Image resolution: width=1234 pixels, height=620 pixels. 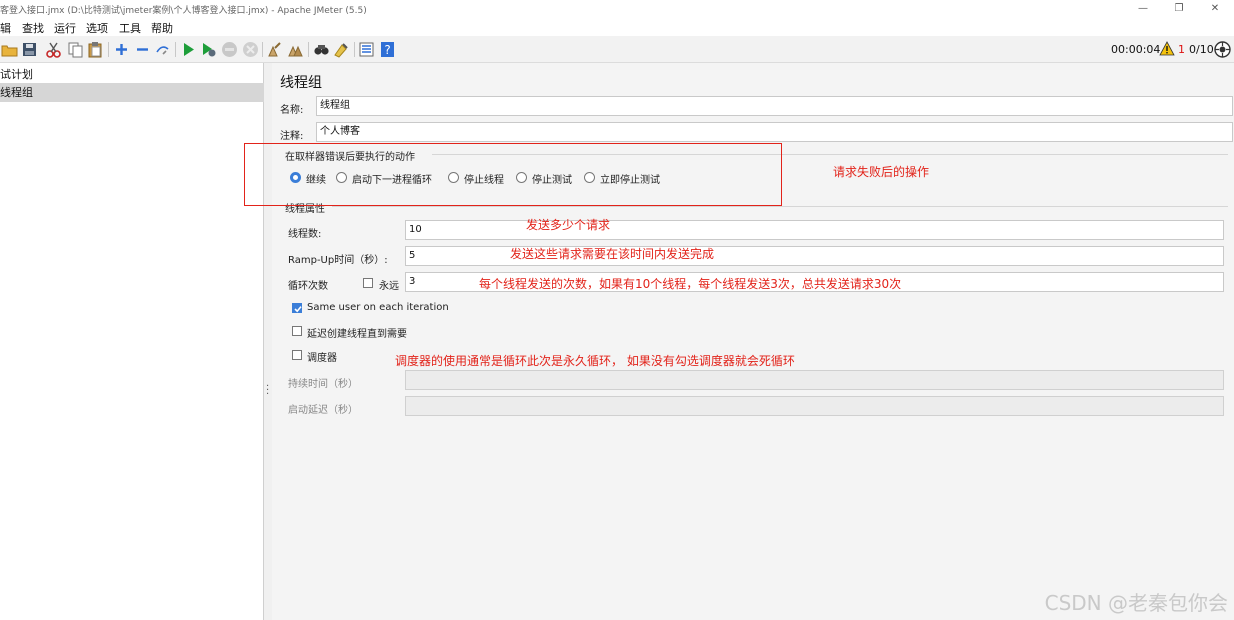 What do you see at coordinates (297, 355) in the screenshot?
I see `scheduler-checkbox` at bounding box center [297, 355].